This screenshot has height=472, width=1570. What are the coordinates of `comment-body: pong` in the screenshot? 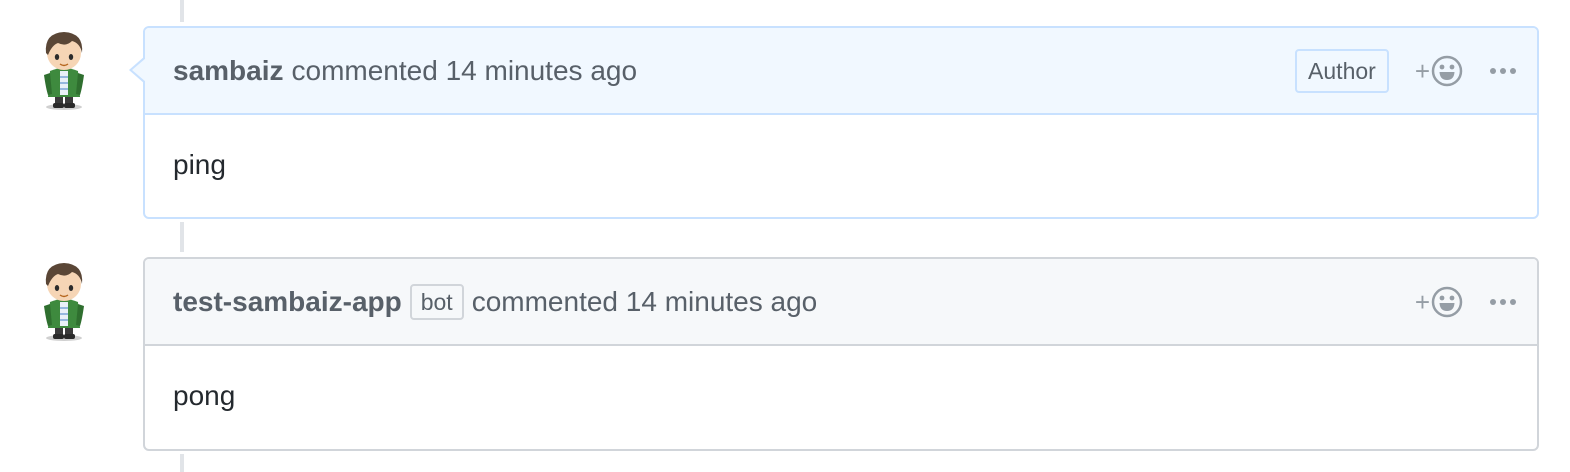 It's located at (204, 395).